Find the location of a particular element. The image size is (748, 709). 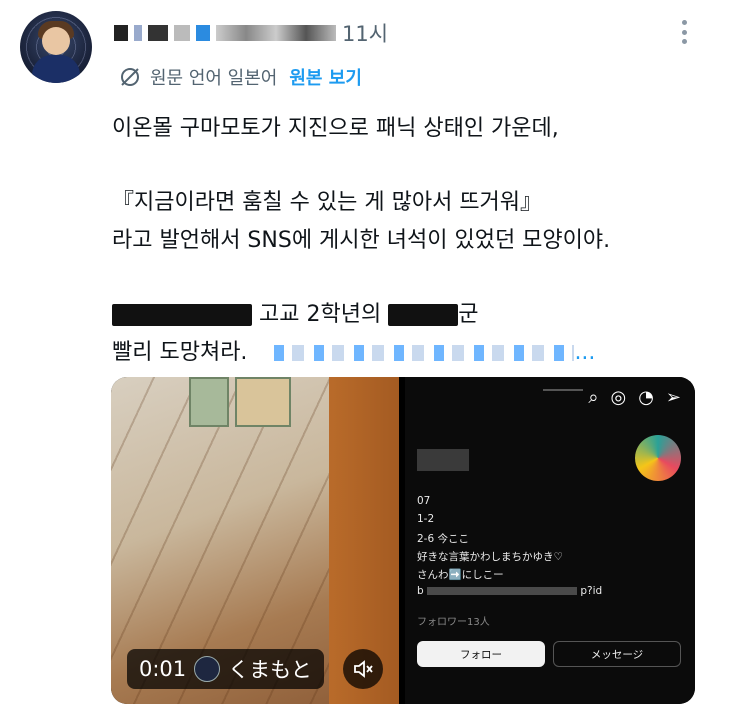

more-options-icon is located at coordinates (685, 32).